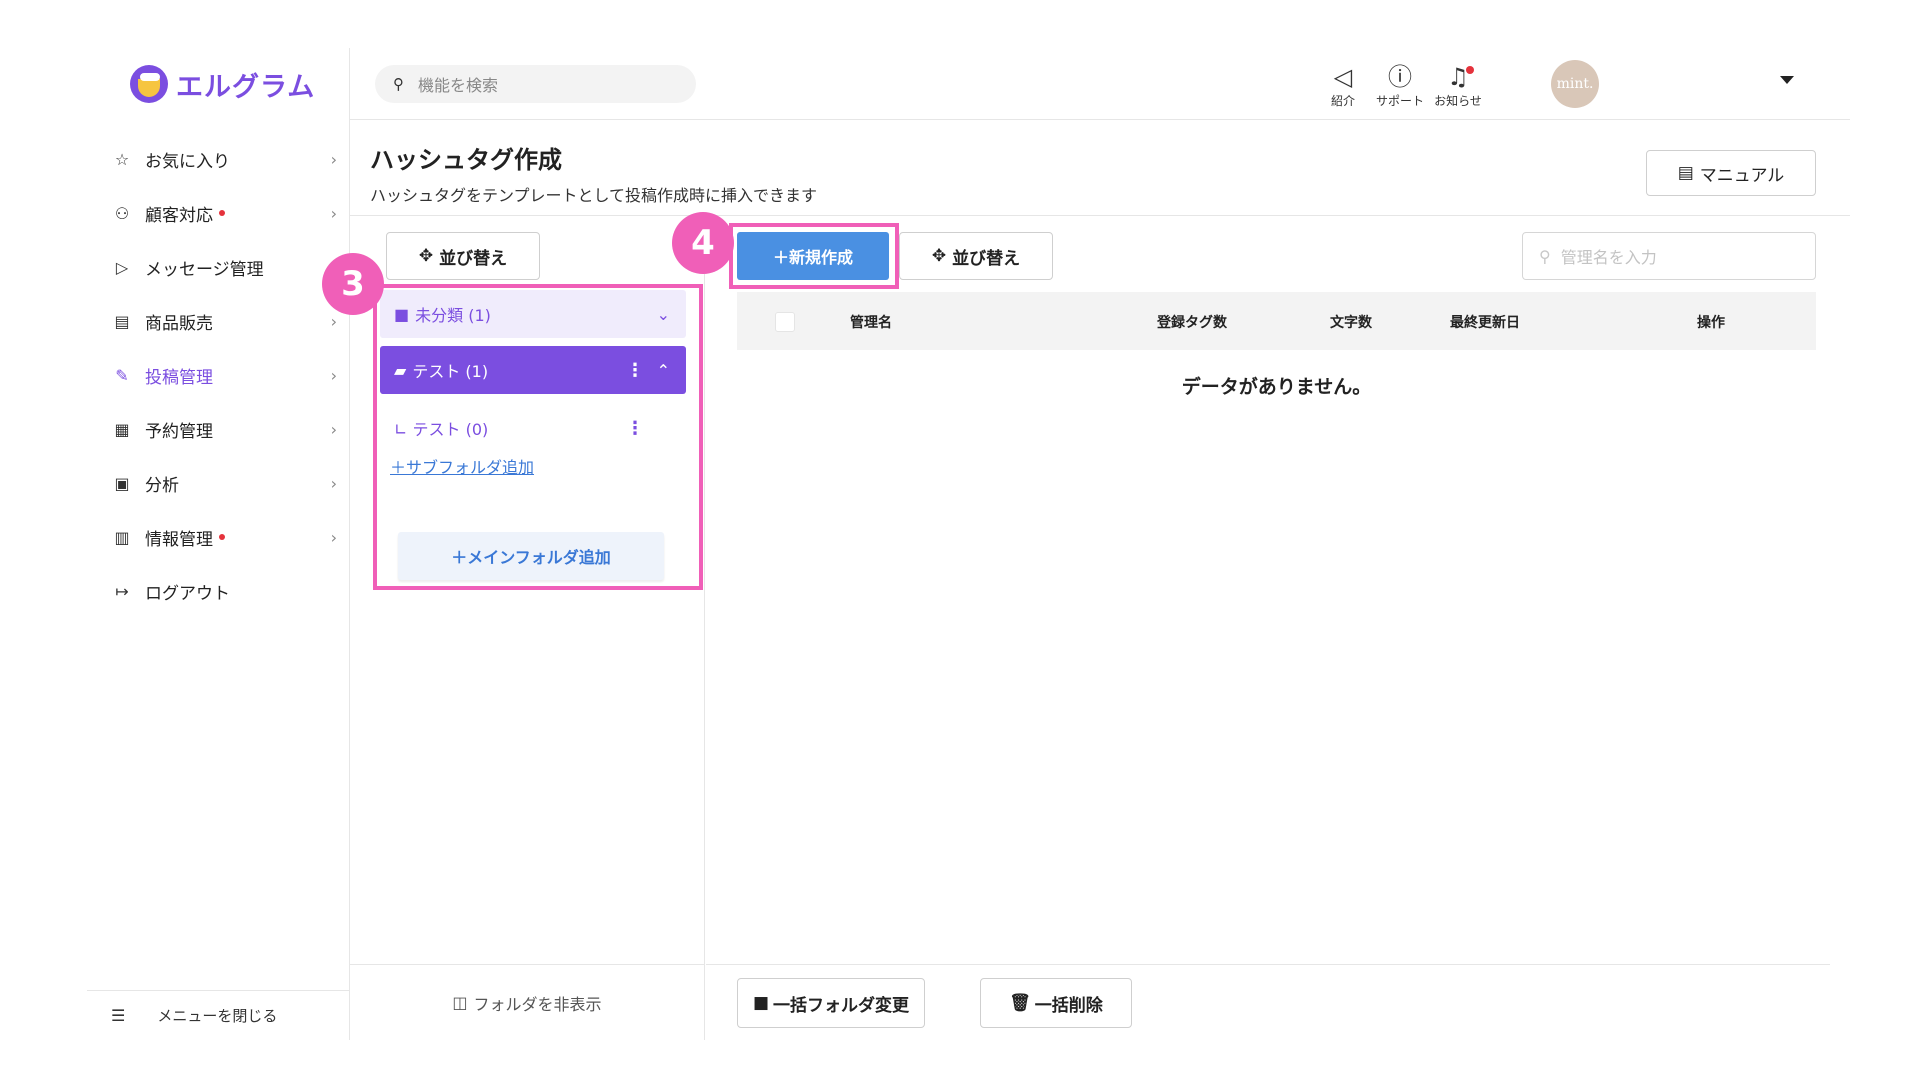 Image resolution: width=1920 pixels, height=1080 pixels. I want to click on column-tag-count: 登録タグ数, so click(1192, 322).